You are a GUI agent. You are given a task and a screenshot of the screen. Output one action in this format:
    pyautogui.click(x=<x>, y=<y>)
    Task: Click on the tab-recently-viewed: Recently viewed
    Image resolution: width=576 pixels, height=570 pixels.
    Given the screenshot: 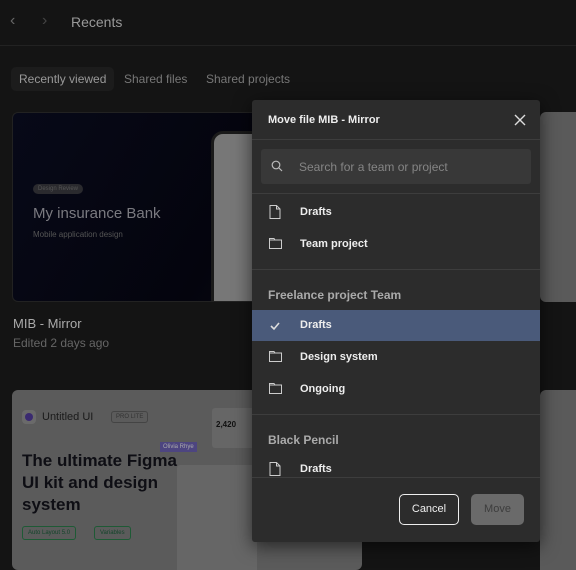 What is the action you would take?
    pyautogui.click(x=63, y=79)
    